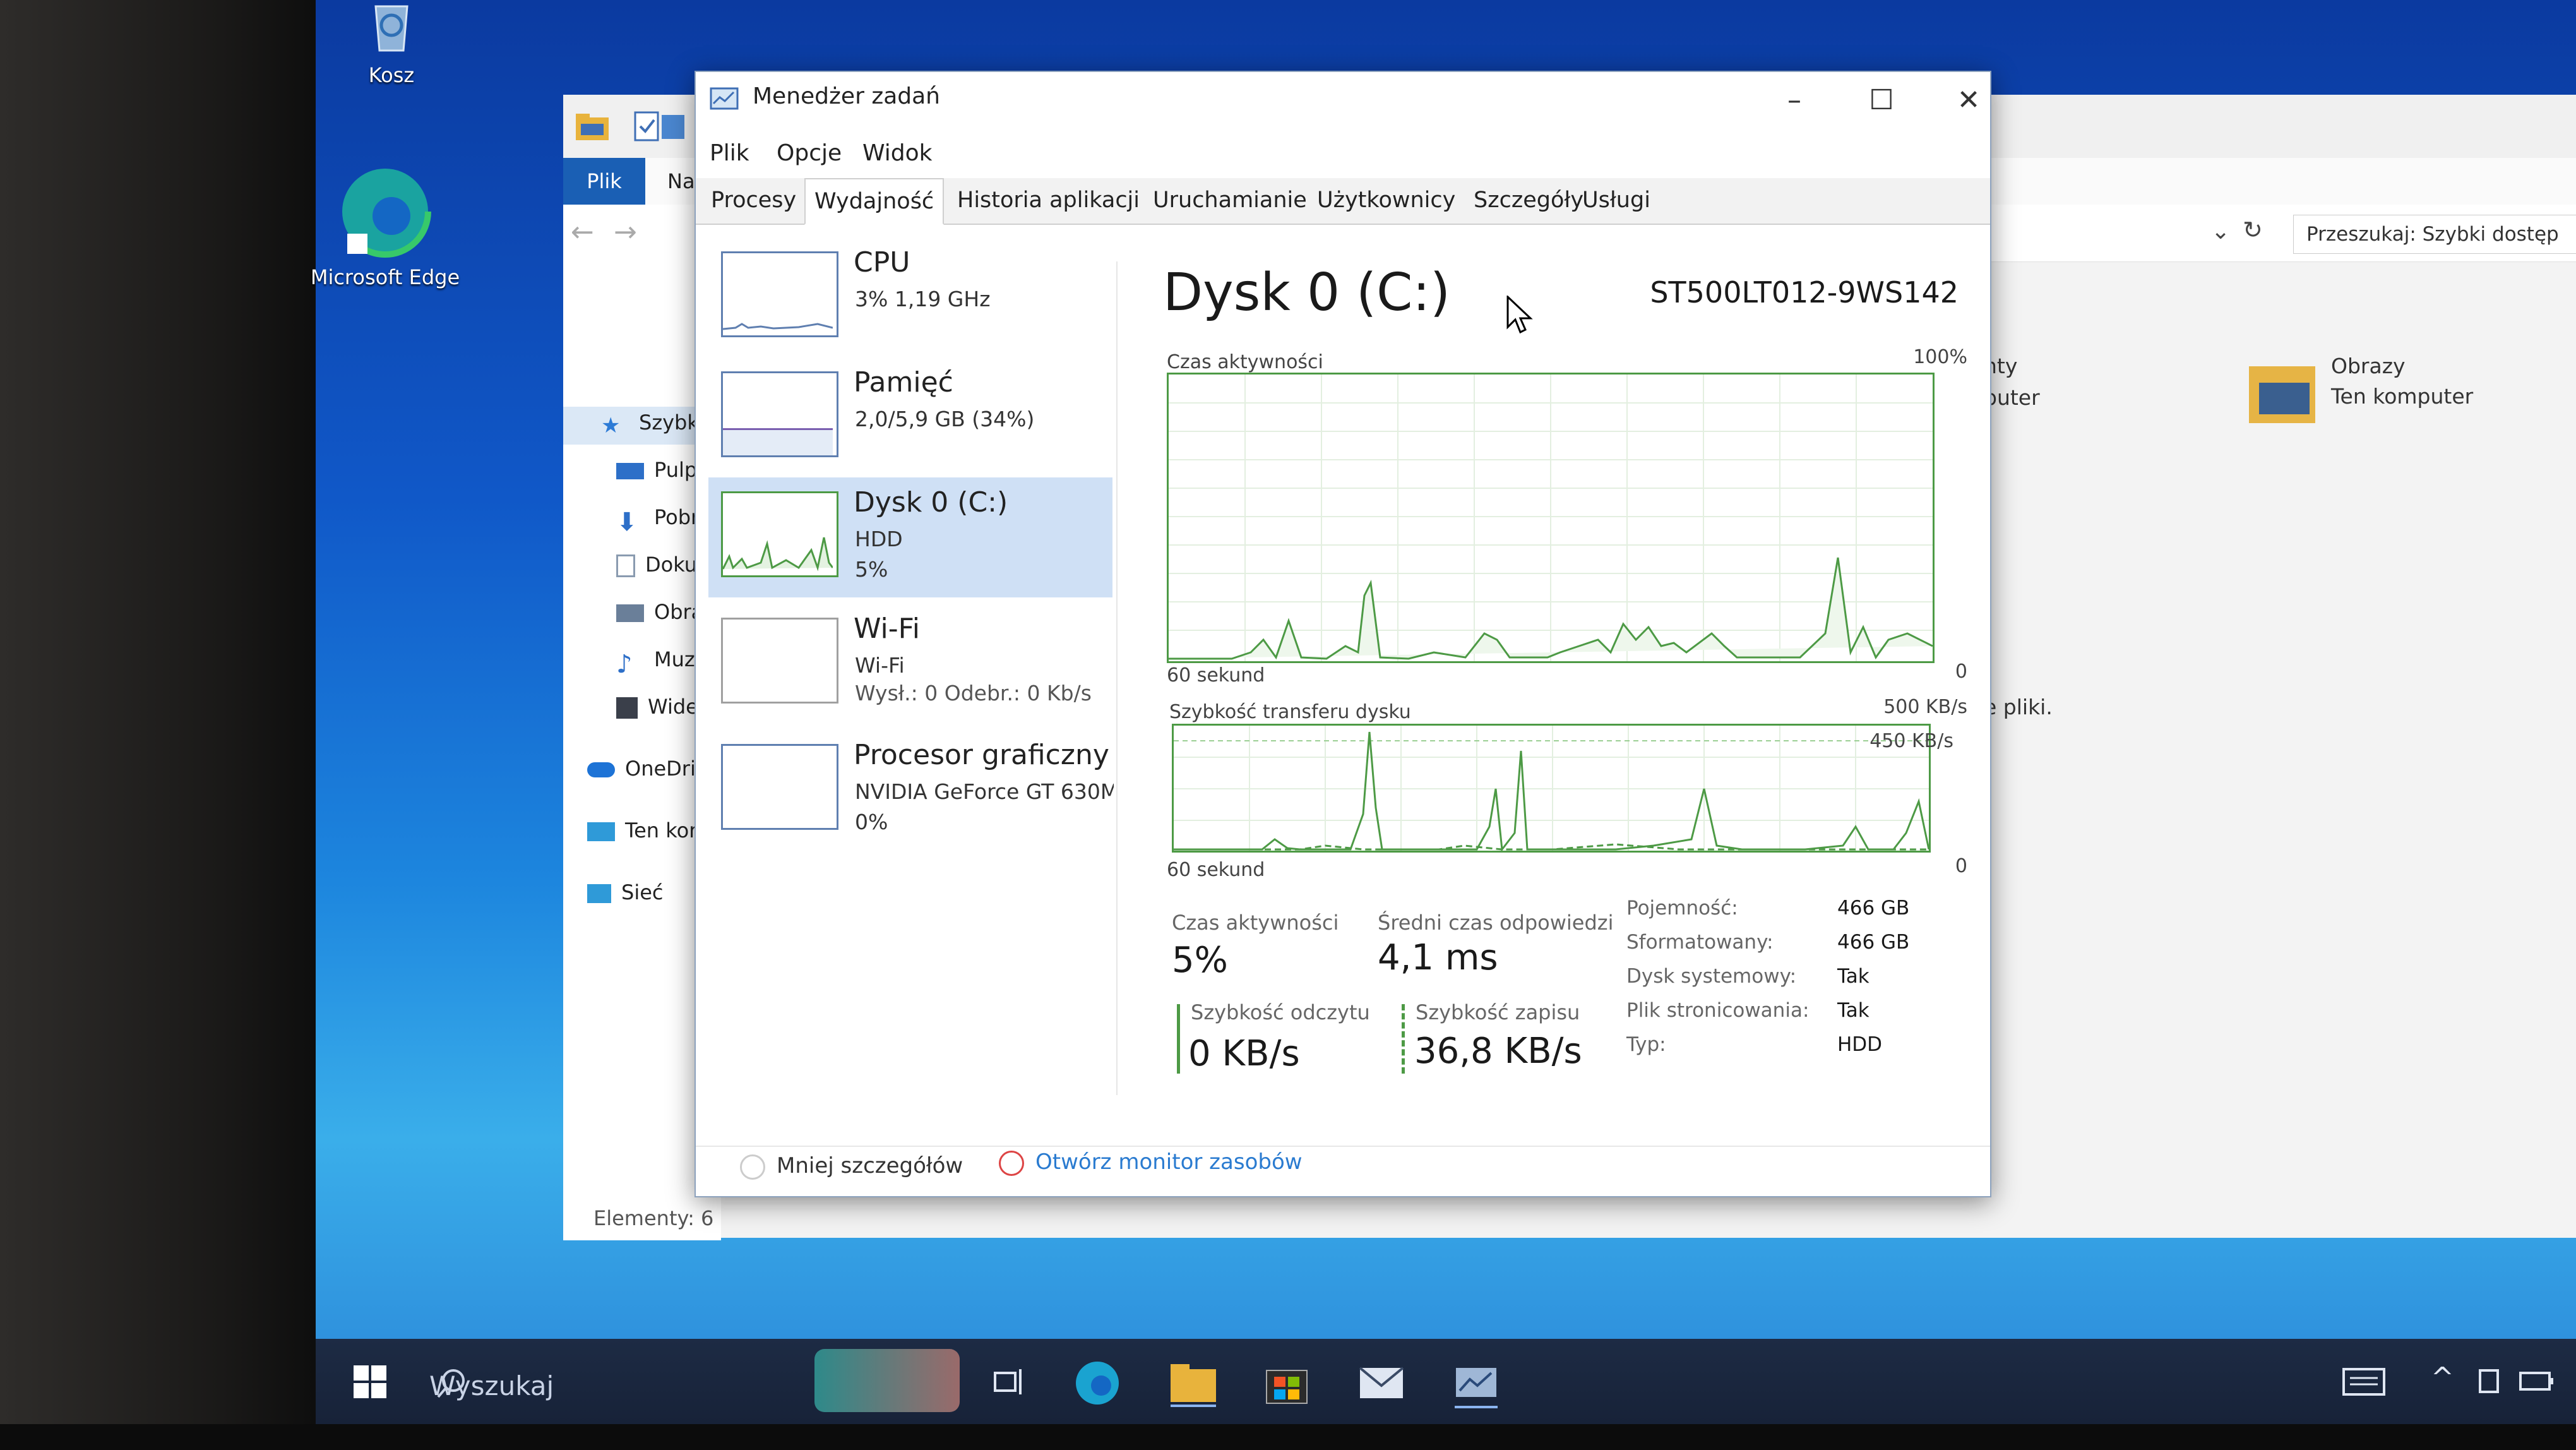 This screenshot has width=2576, height=1450. Describe the element at coordinates (661, 663) in the screenshot. I see `sidebar-item-music: ♪ Muzy` at that location.